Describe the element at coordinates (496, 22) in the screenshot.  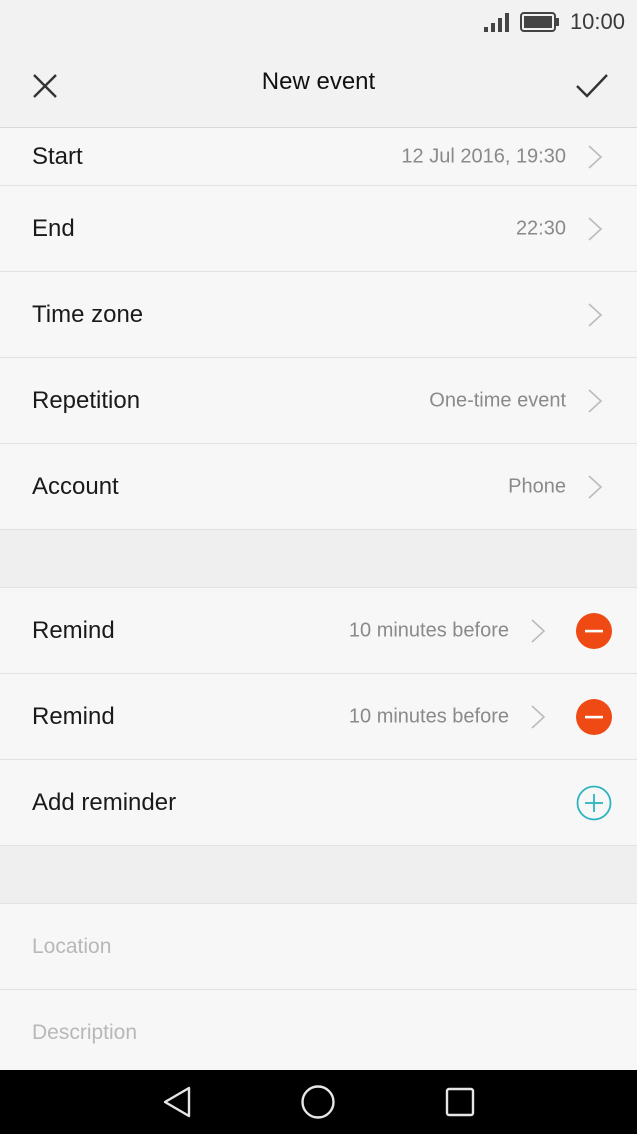
I see `signal-icon` at that location.